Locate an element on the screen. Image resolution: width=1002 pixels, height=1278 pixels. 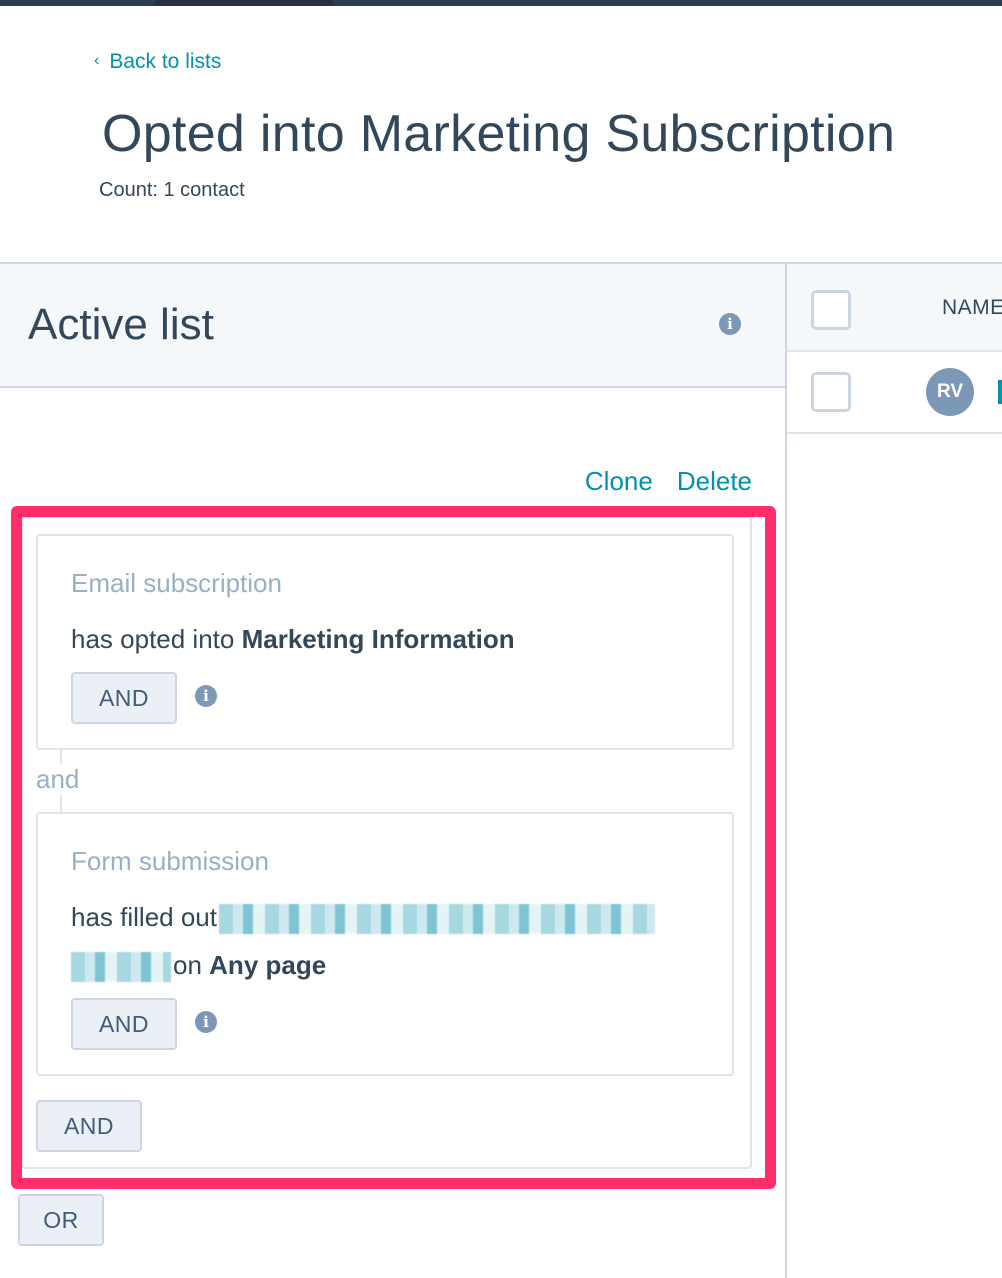
clone-link: Clone is located at coordinates (619, 481).